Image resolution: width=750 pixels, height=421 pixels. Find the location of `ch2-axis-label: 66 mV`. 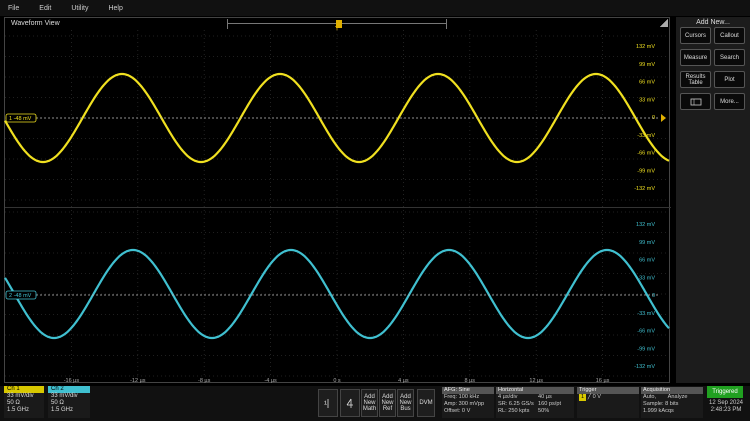

ch2-axis-label: 66 mV is located at coordinates (647, 261).